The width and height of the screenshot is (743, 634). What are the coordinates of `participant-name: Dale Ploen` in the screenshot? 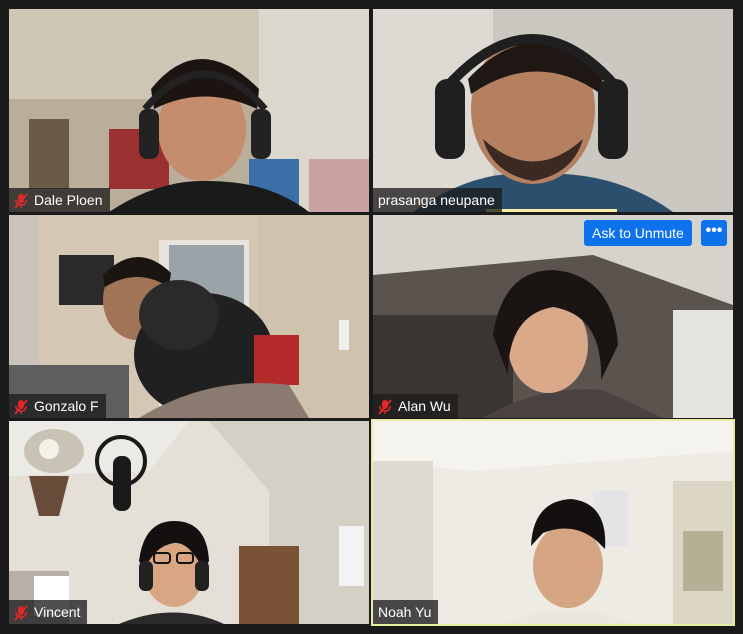 It's located at (68, 200).